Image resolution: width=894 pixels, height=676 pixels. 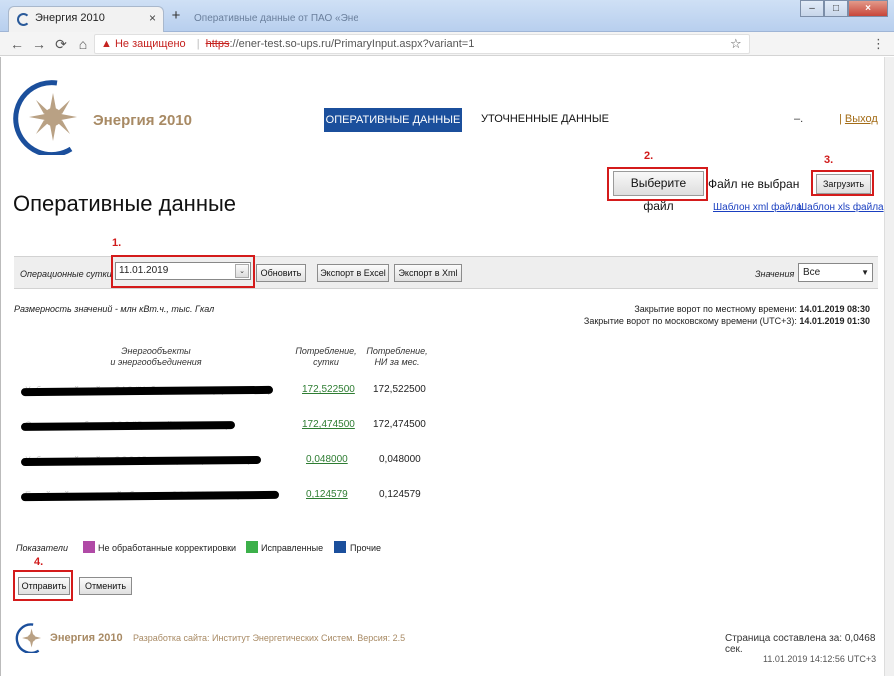 I want to click on legend-swatch-corrected, so click(x=252, y=547).